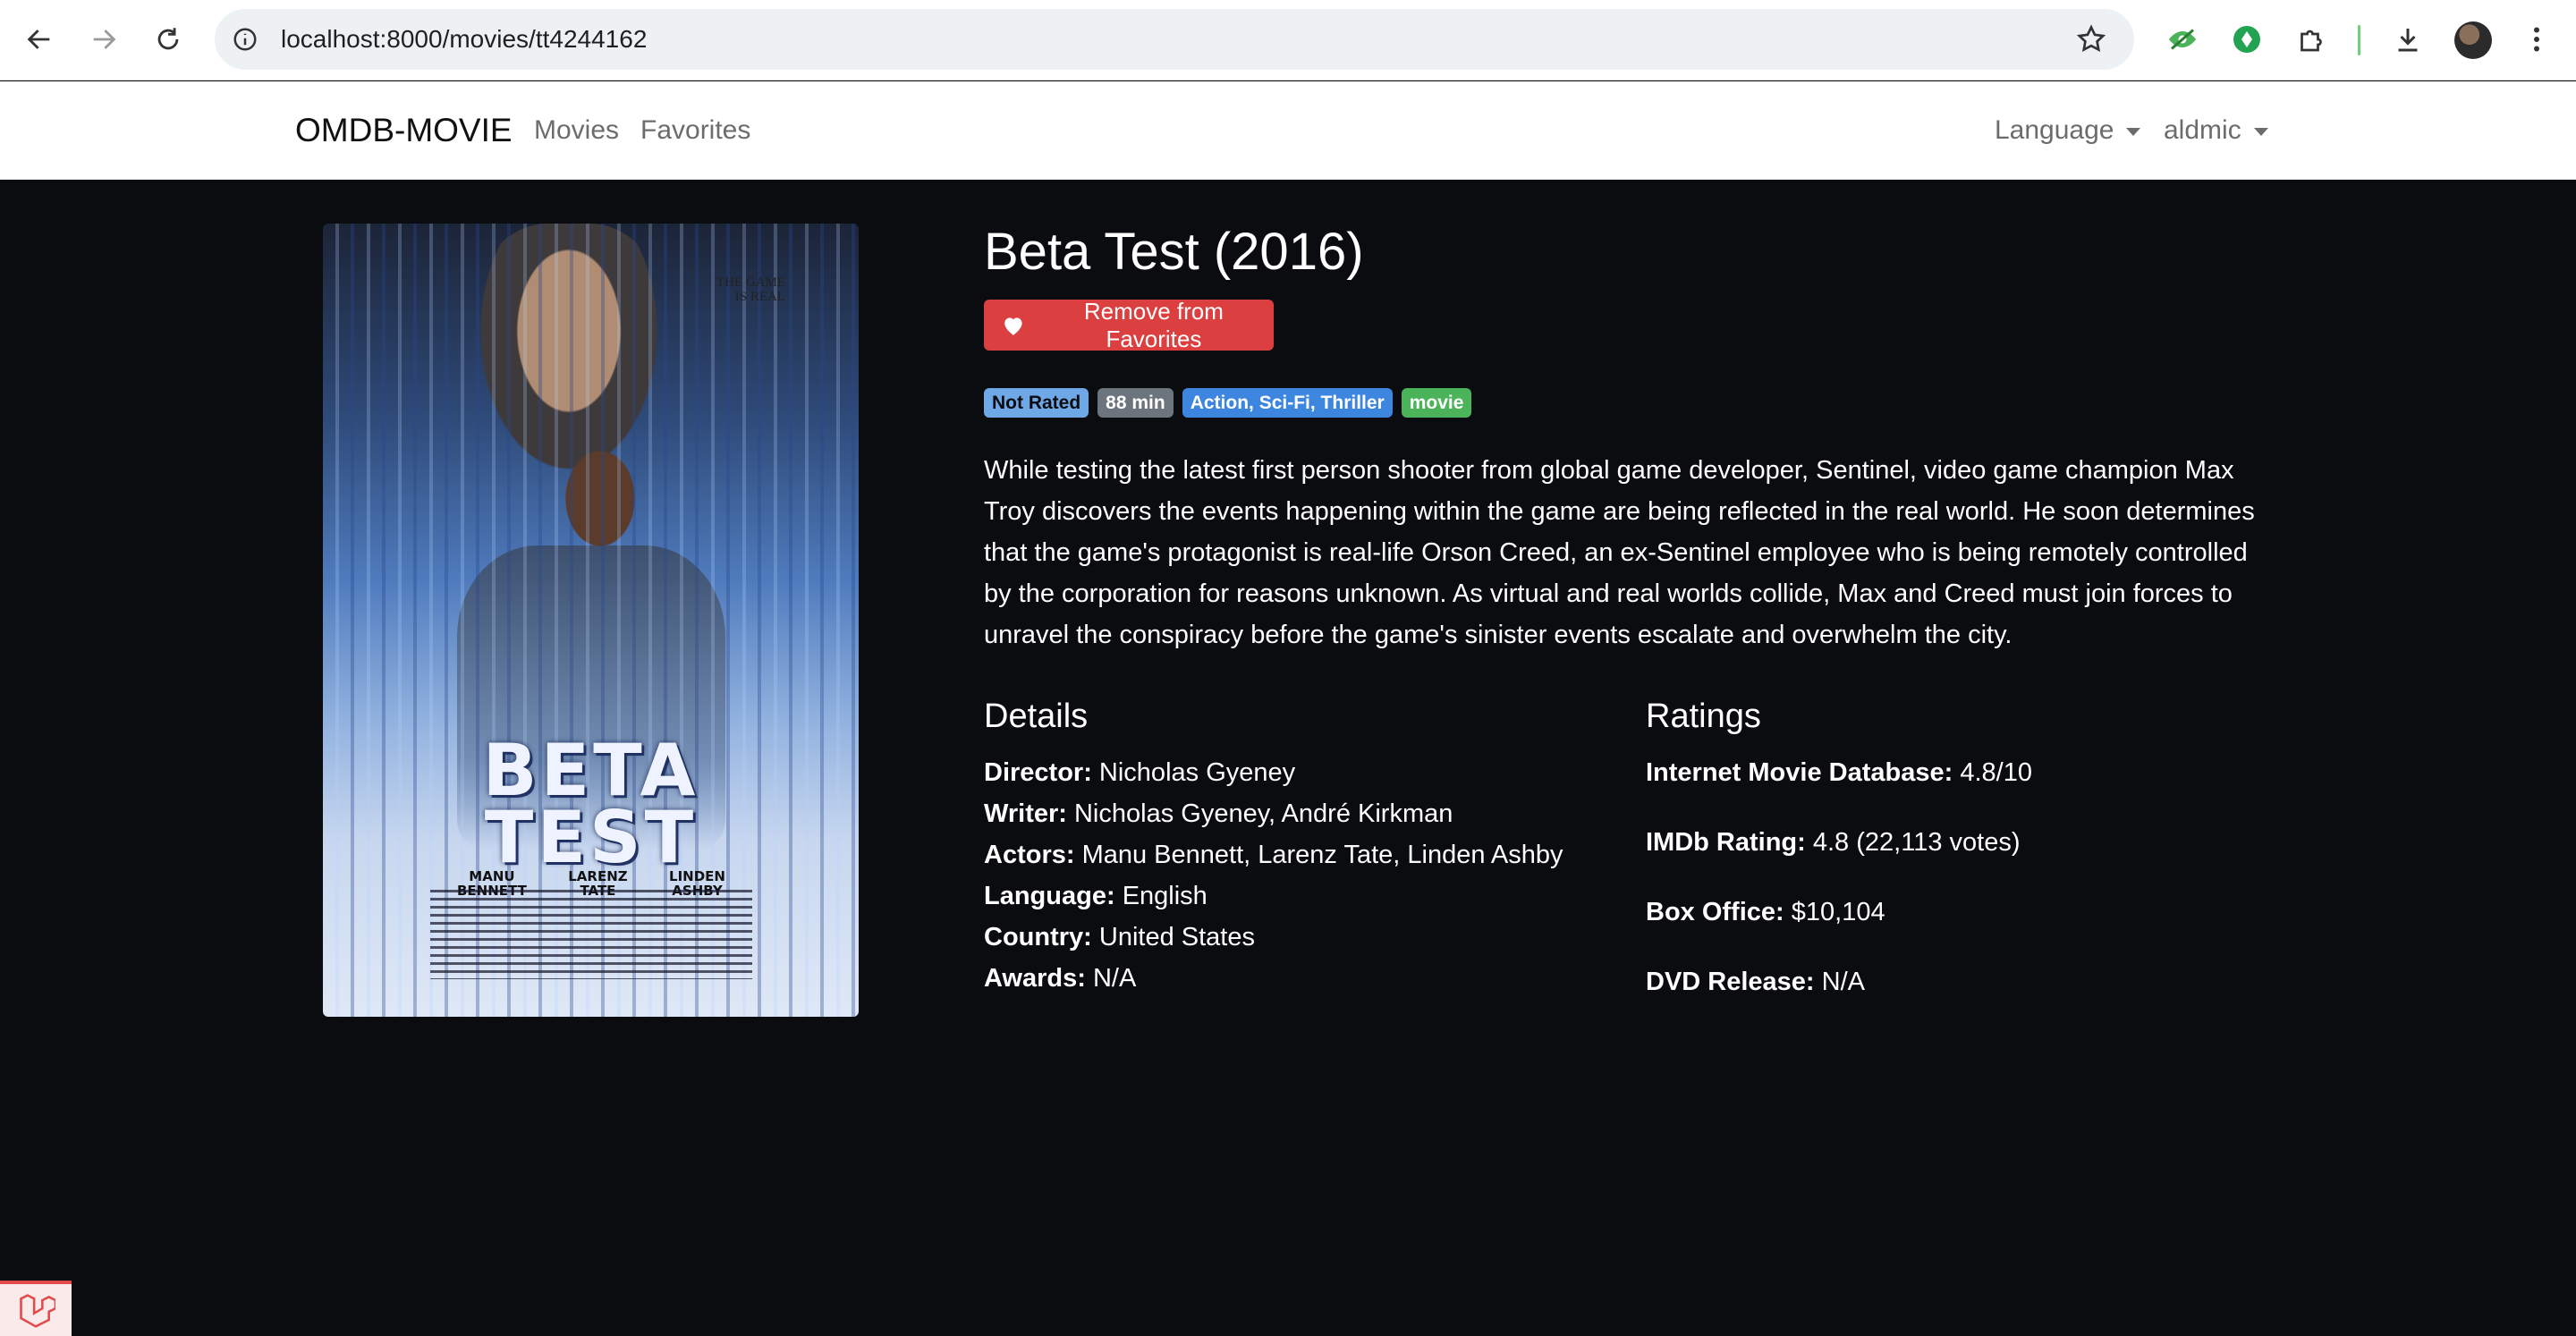  Describe the element at coordinates (1765, 912) in the screenshot. I see `rating-row: Box Office: $10,104` at that location.